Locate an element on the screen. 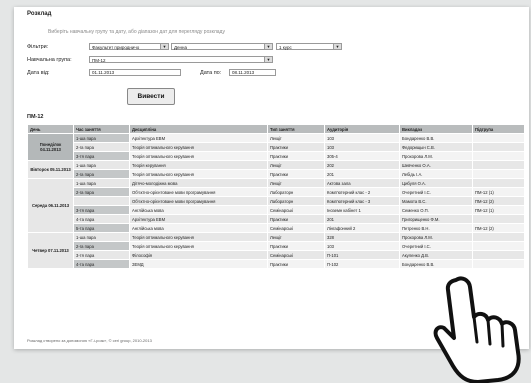  time-cell: 4-та пара is located at coordinates (101, 264).